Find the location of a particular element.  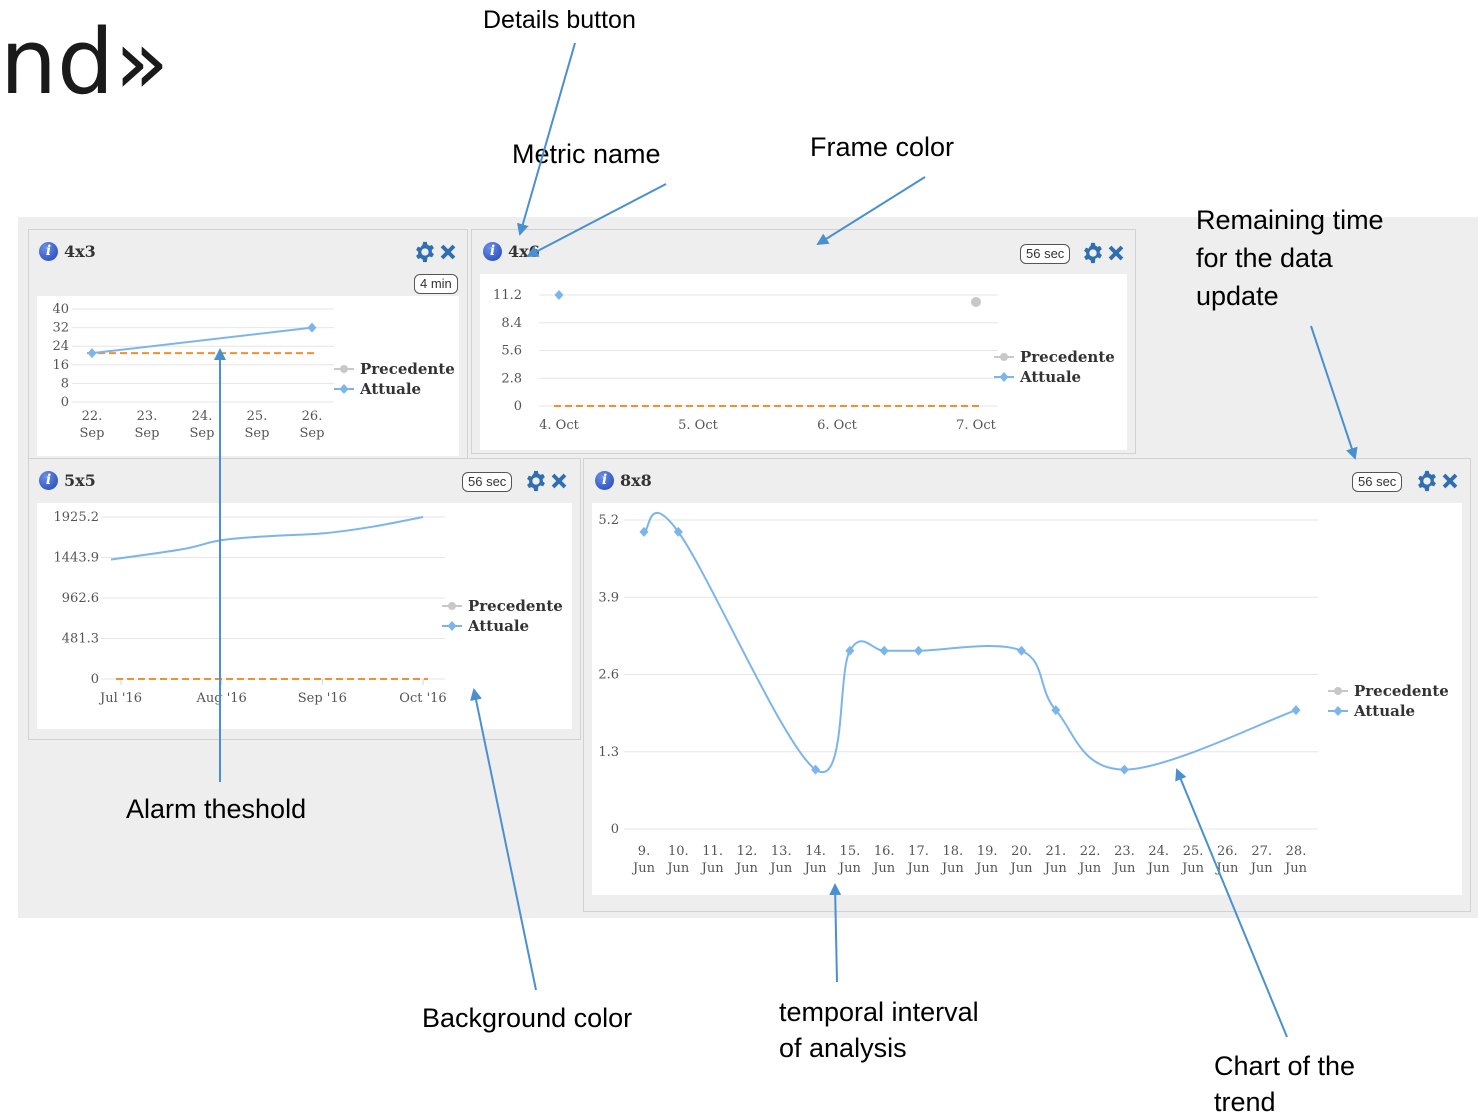

y-tick-label: 1925.2 is located at coordinates (77, 517).